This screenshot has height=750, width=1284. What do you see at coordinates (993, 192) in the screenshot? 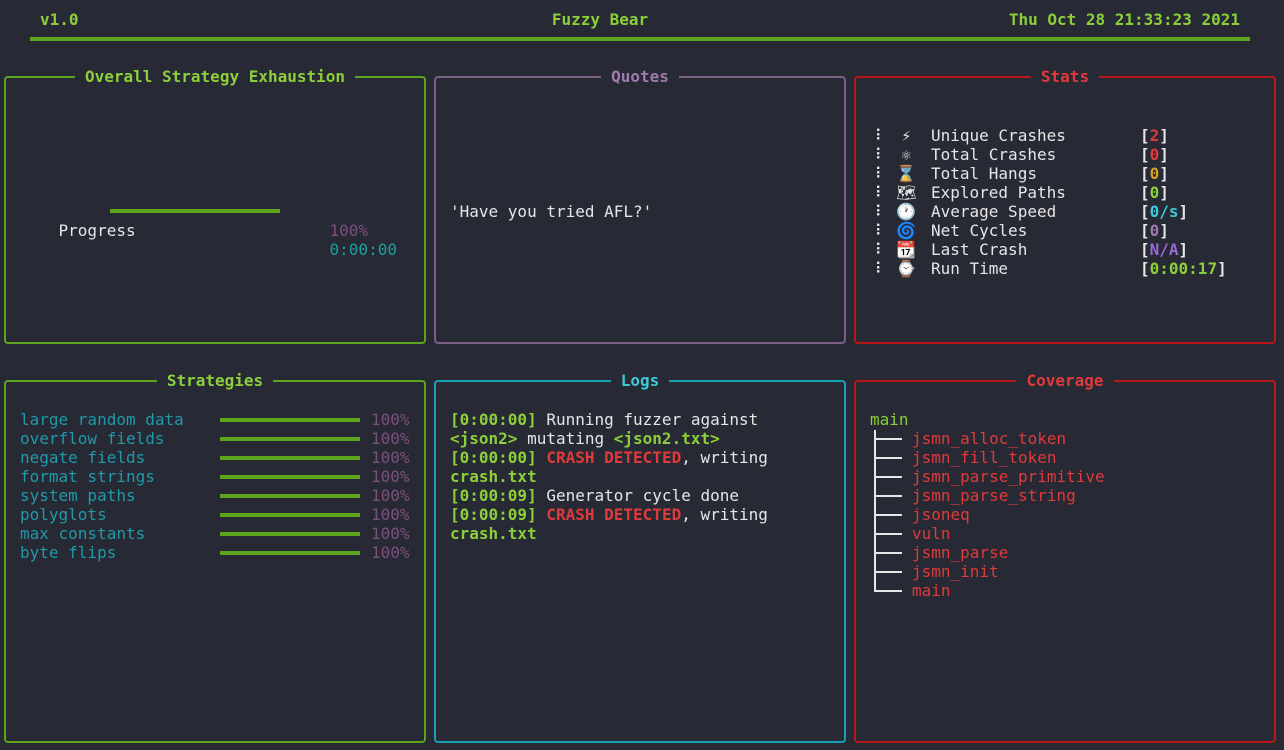
I see `stat-label: Explored Paths` at bounding box center [993, 192].